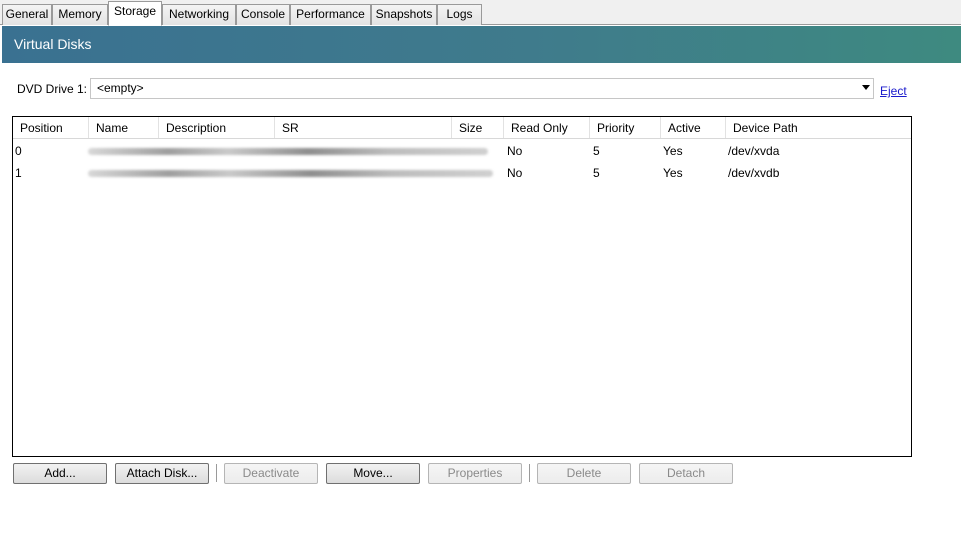  What do you see at coordinates (404, 14) in the screenshot?
I see `tab-snapshots: Snapshots` at bounding box center [404, 14].